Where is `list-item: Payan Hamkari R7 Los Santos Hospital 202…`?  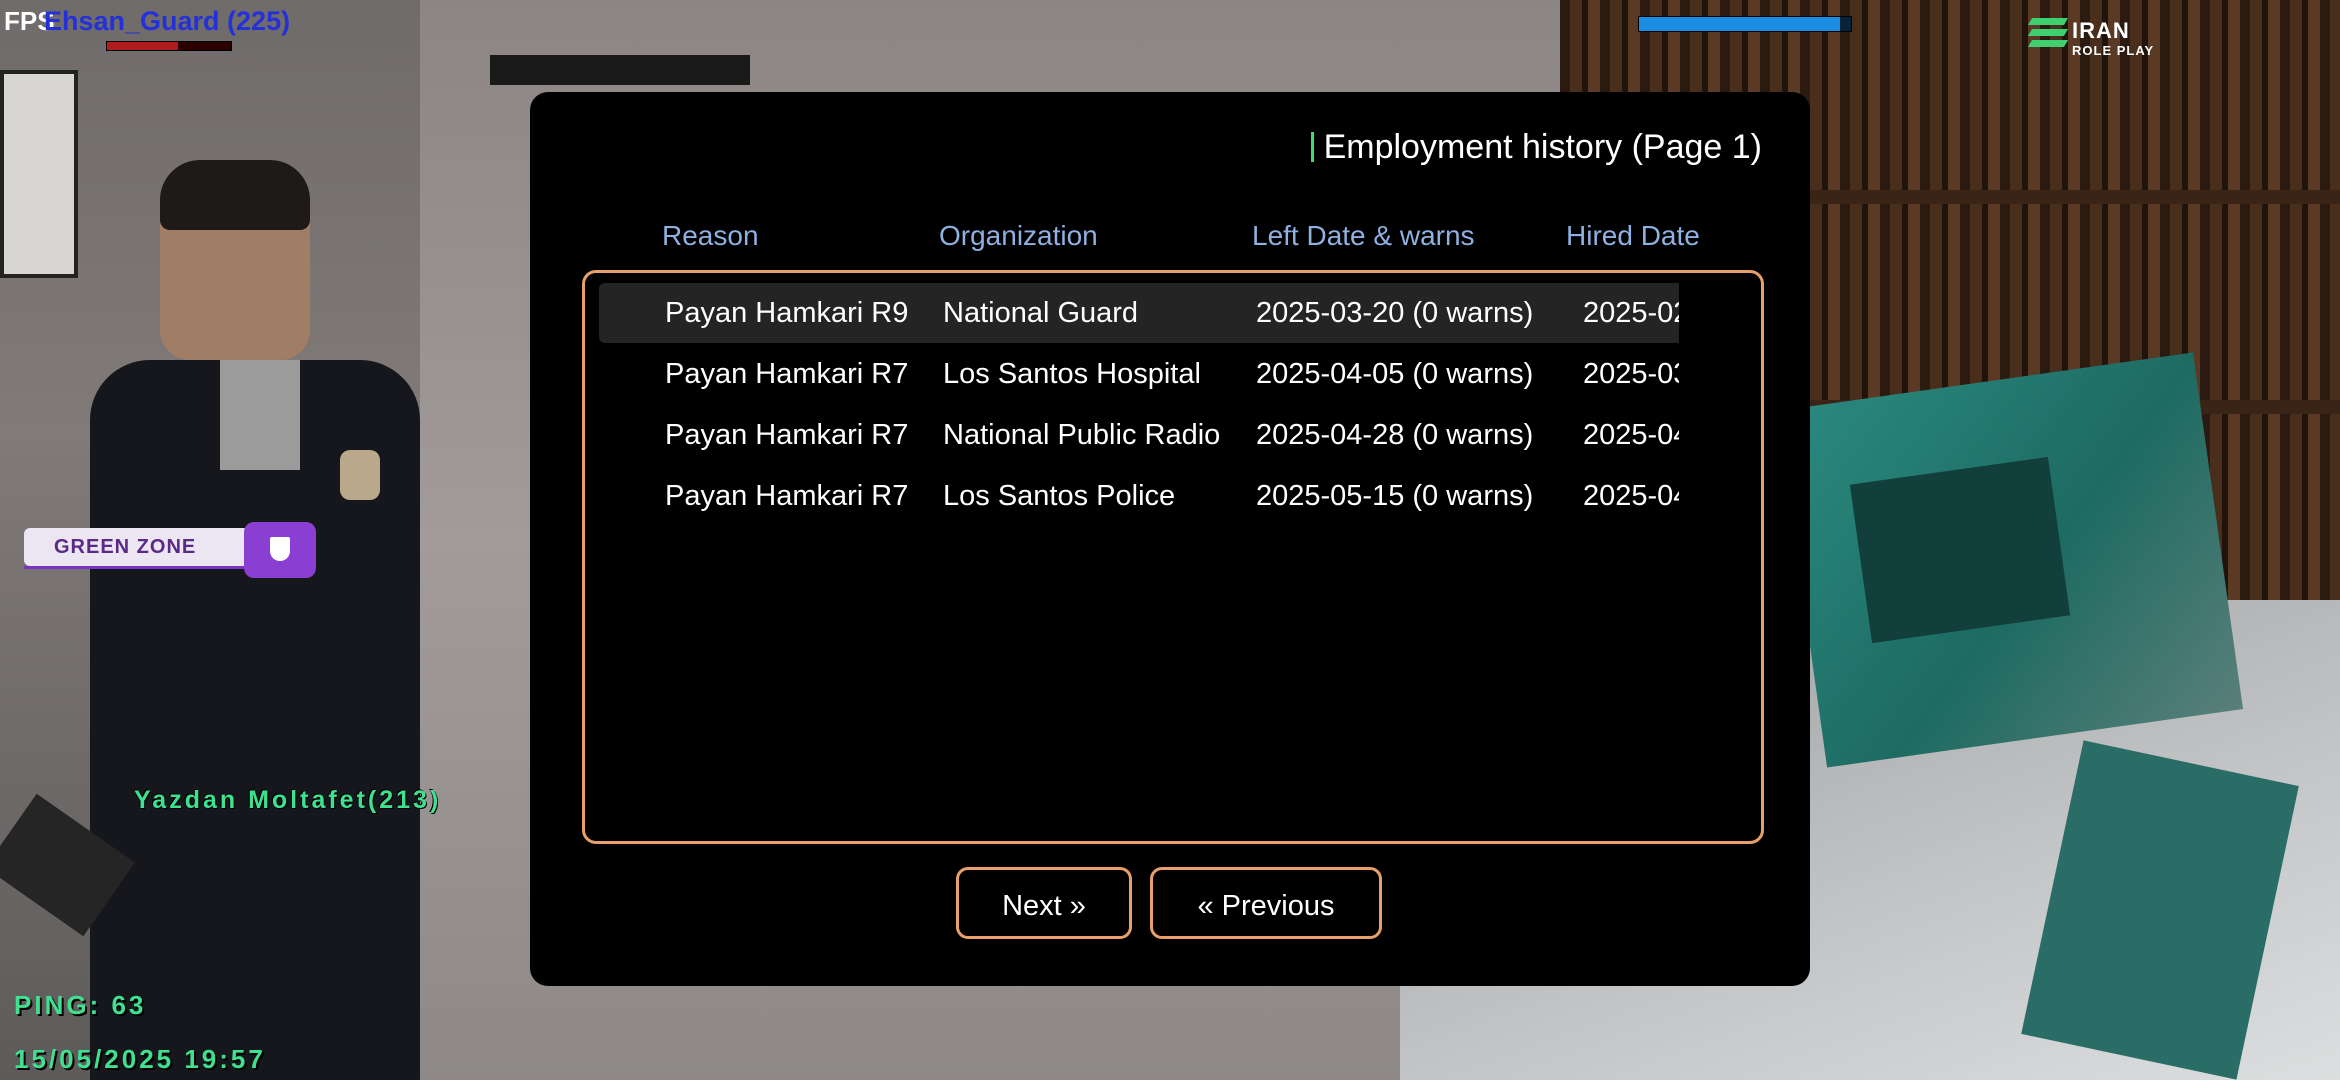
list-item: Payan Hamkari R7 Los Santos Hospital 202… is located at coordinates (1159, 374).